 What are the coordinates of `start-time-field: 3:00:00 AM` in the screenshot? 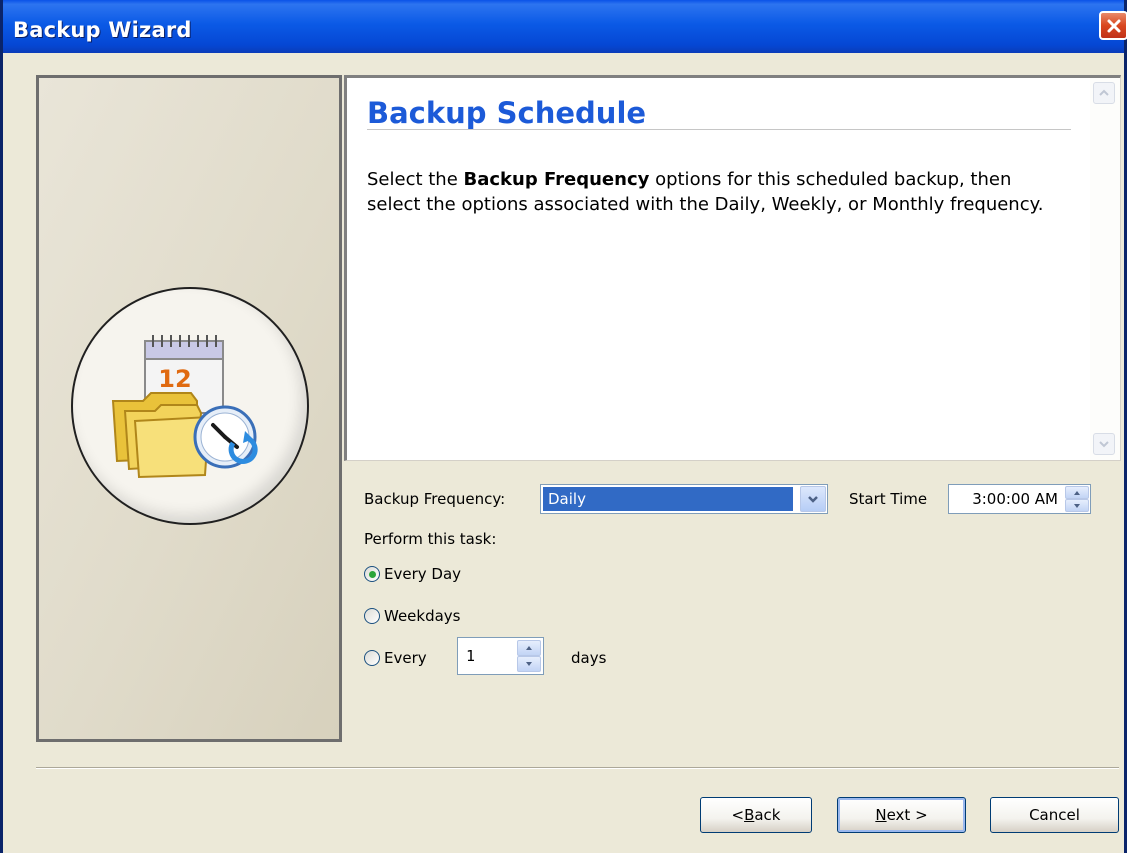 It's located at (1019, 499).